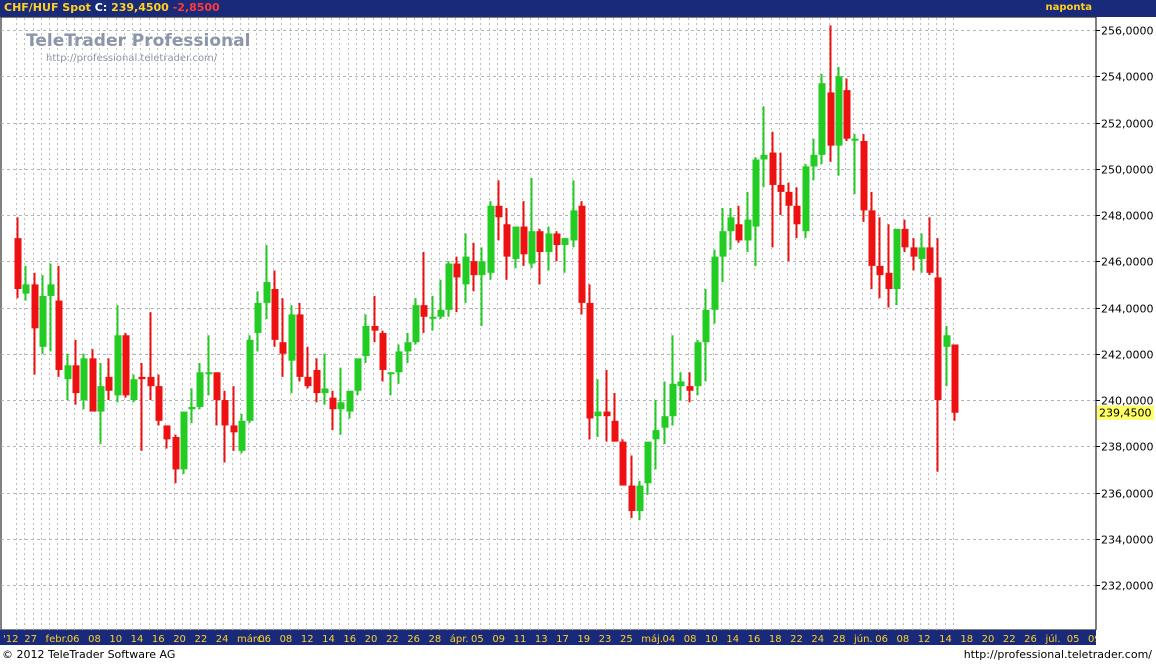  I want to click on x-tick-label: 05, so click(477, 639).